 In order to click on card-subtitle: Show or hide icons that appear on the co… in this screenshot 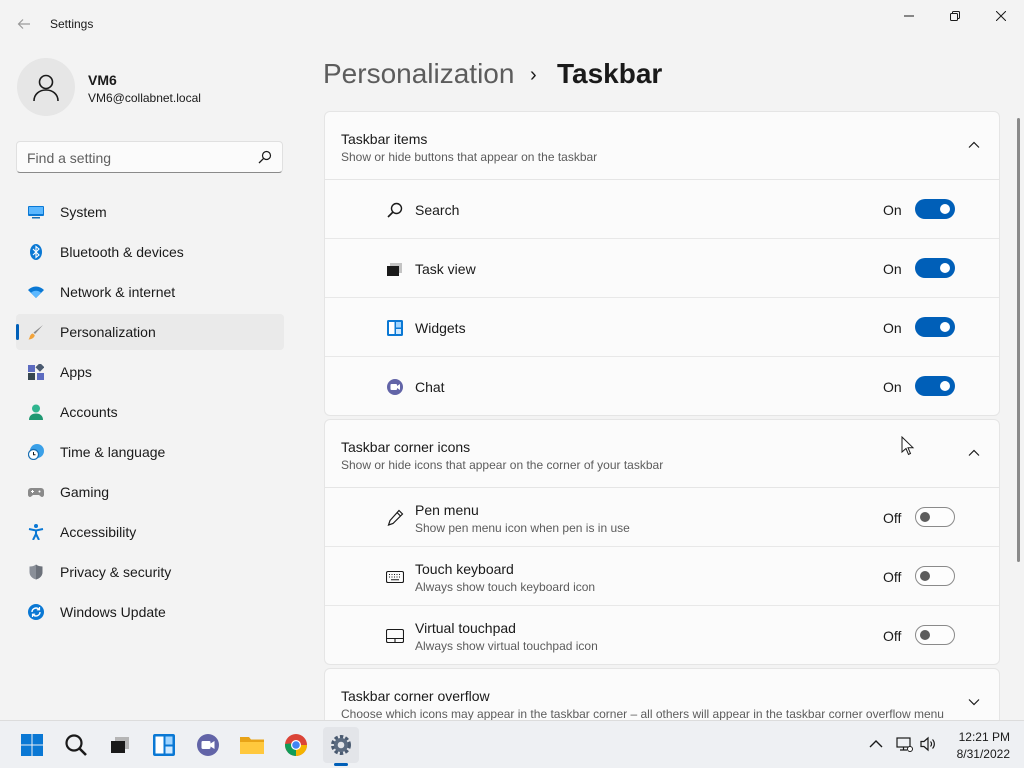, I will do `click(502, 465)`.